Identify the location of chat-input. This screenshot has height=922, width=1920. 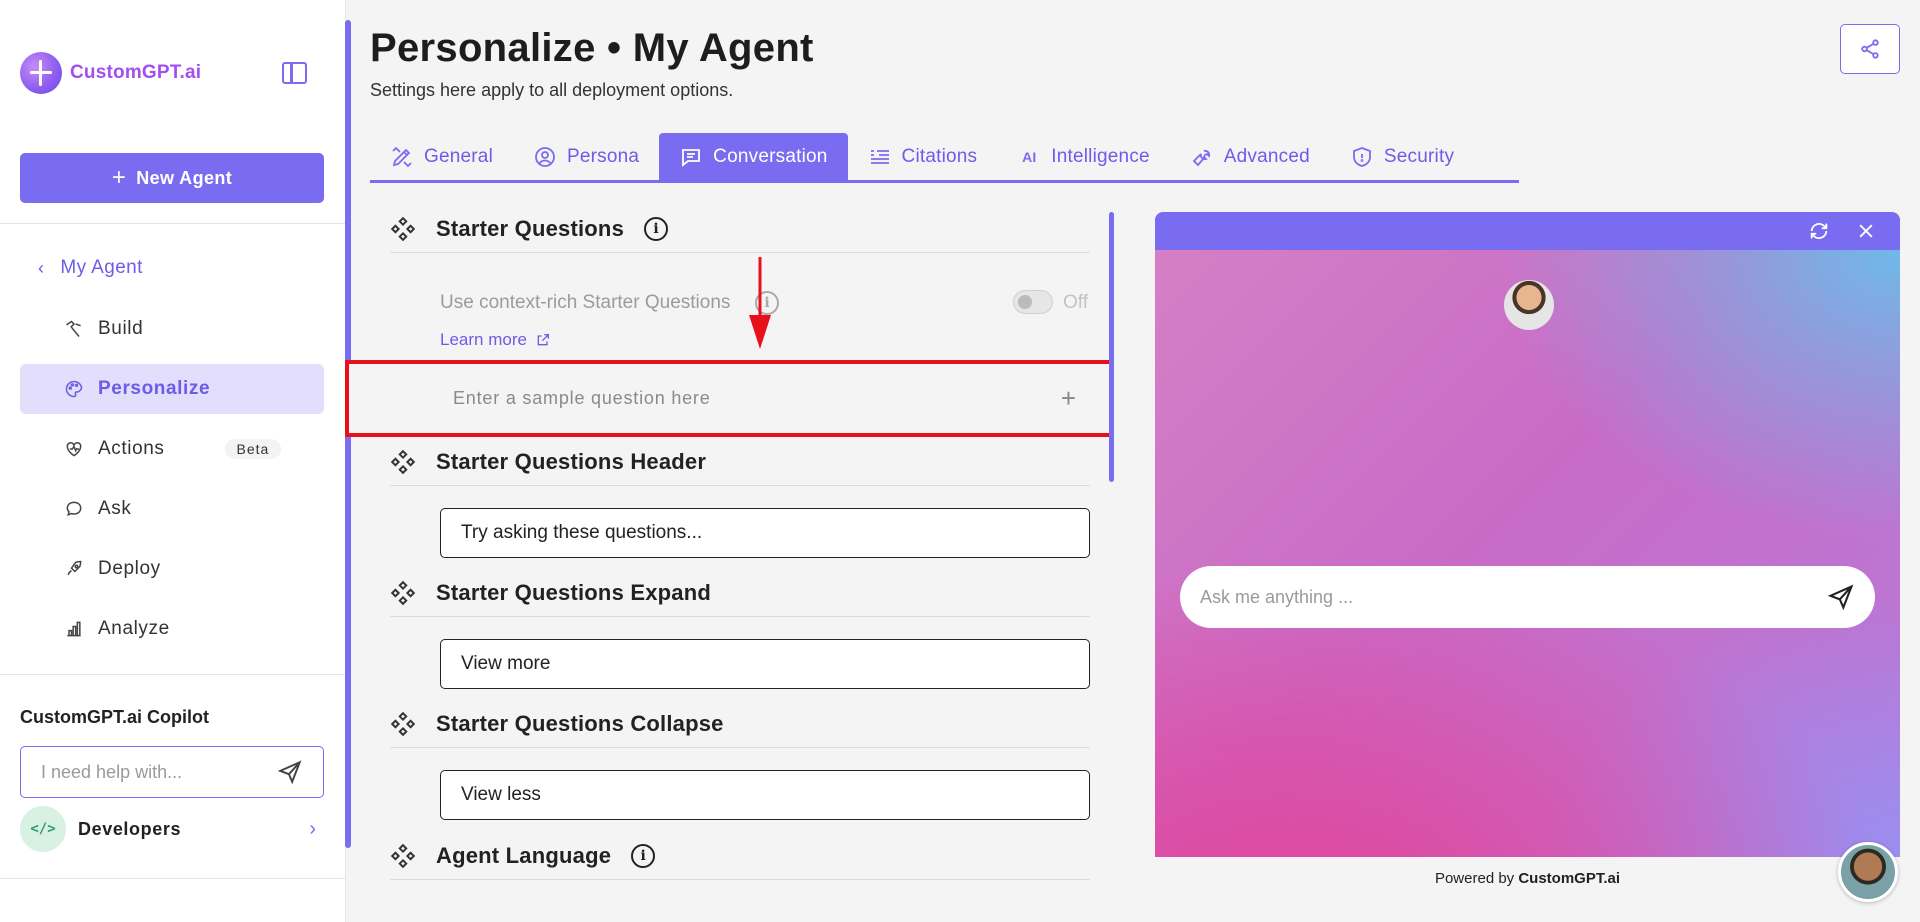
(1500, 597).